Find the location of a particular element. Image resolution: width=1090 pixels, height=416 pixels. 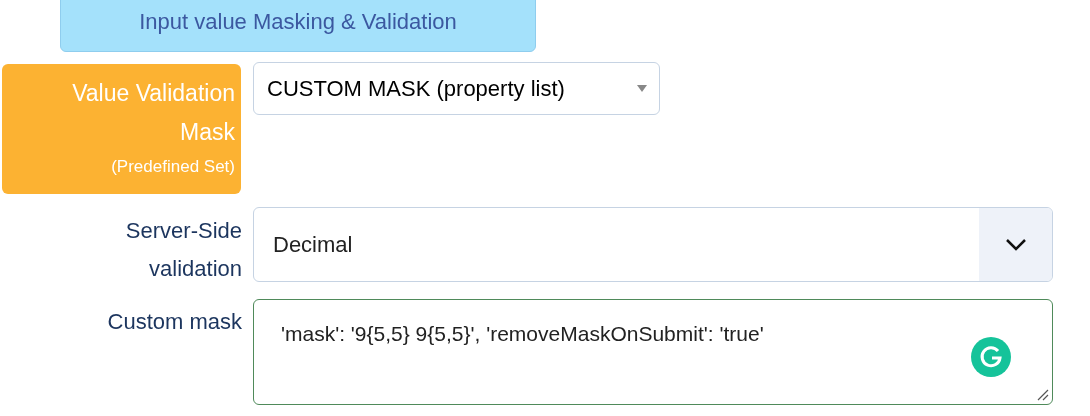

validation-select: Decimal is located at coordinates (653, 244).